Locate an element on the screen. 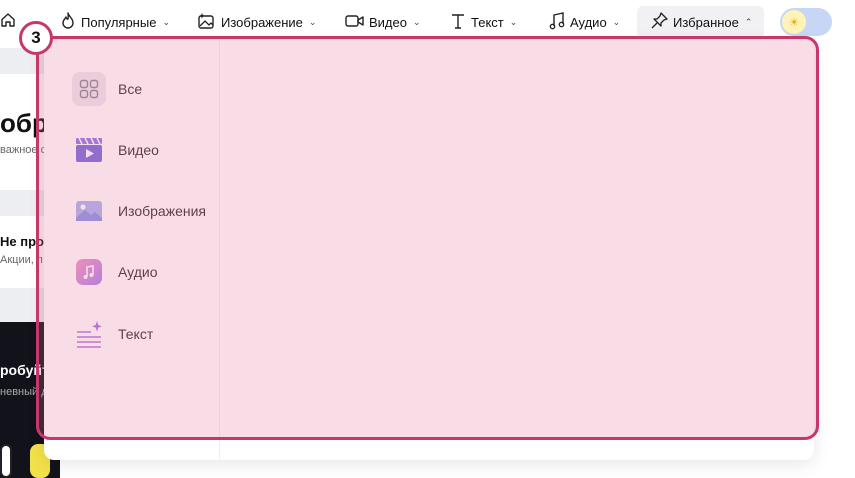 The width and height of the screenshot is (855, 478). pin-icon is located at coordinates (659, 22).